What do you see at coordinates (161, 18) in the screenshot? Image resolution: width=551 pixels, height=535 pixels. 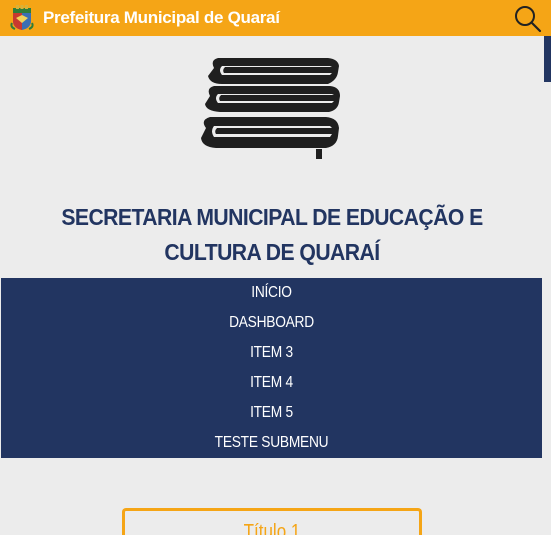 I see `site-title-link: Prefeitura Municipal de Quaraí` at bounding box center [161, 18].